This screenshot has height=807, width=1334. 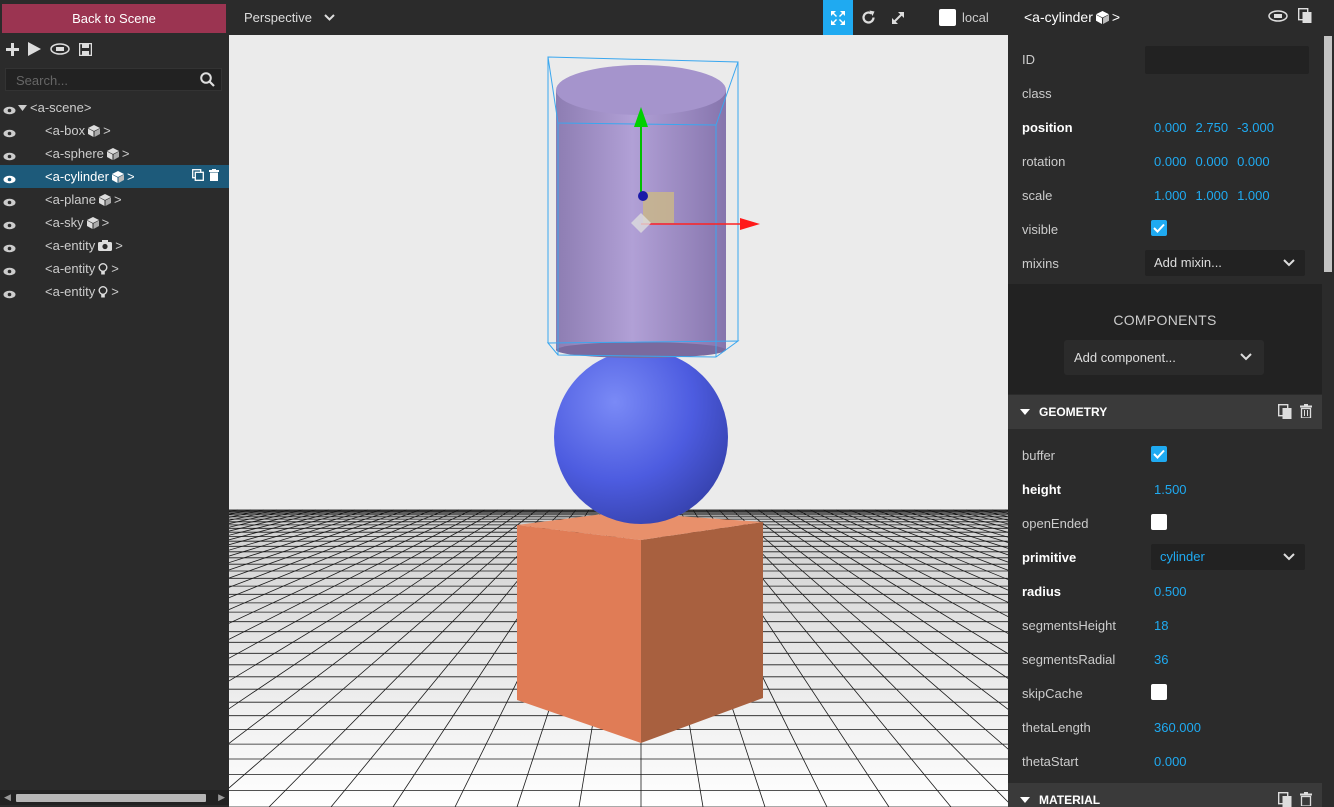 What do you see at coordinates (1253, 195) in the screenshot?
I see `scale-z-field: 1.000` at bounding box center [1253, 195].